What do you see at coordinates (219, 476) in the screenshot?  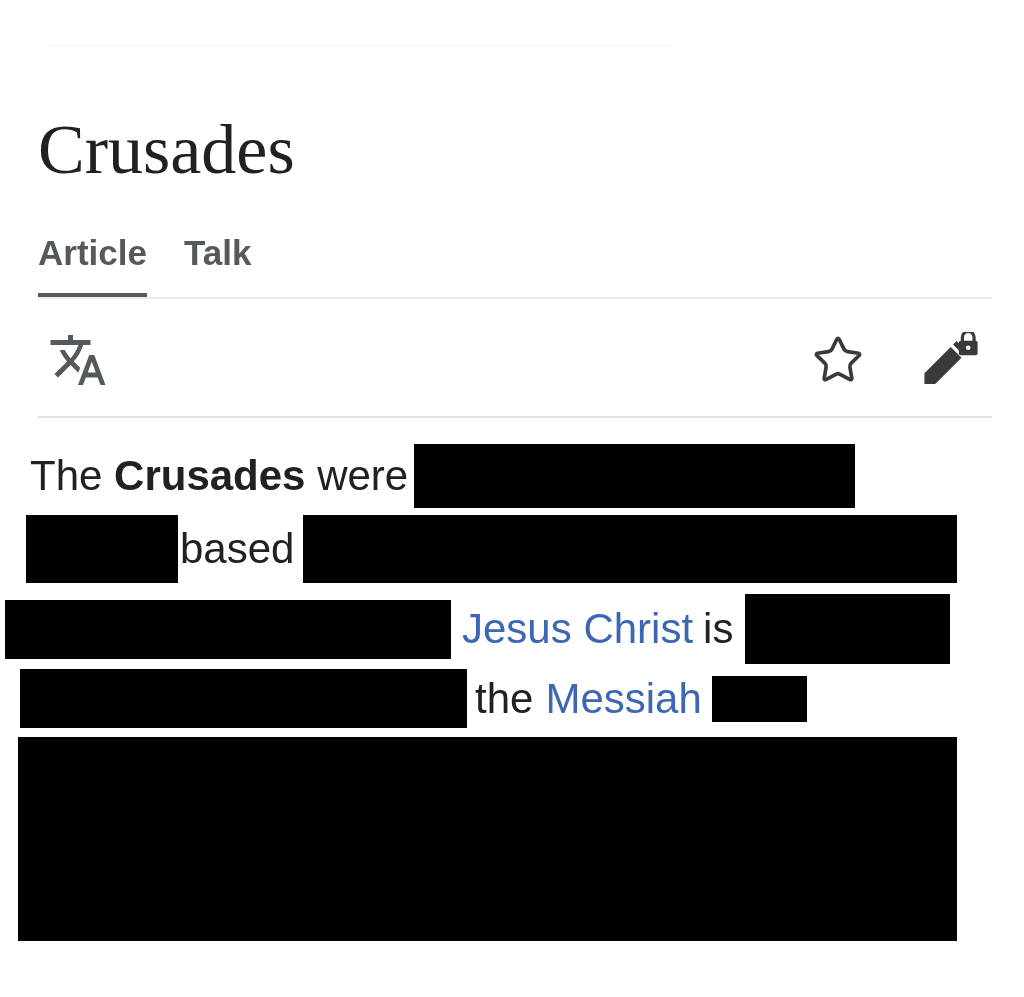 I see `paragraph-text: The Crusades were` at bounding box center [219, 476].